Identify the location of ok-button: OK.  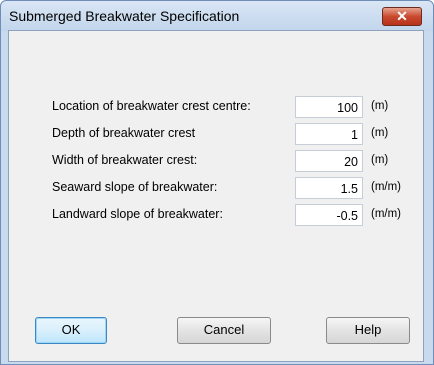
(71, 330).